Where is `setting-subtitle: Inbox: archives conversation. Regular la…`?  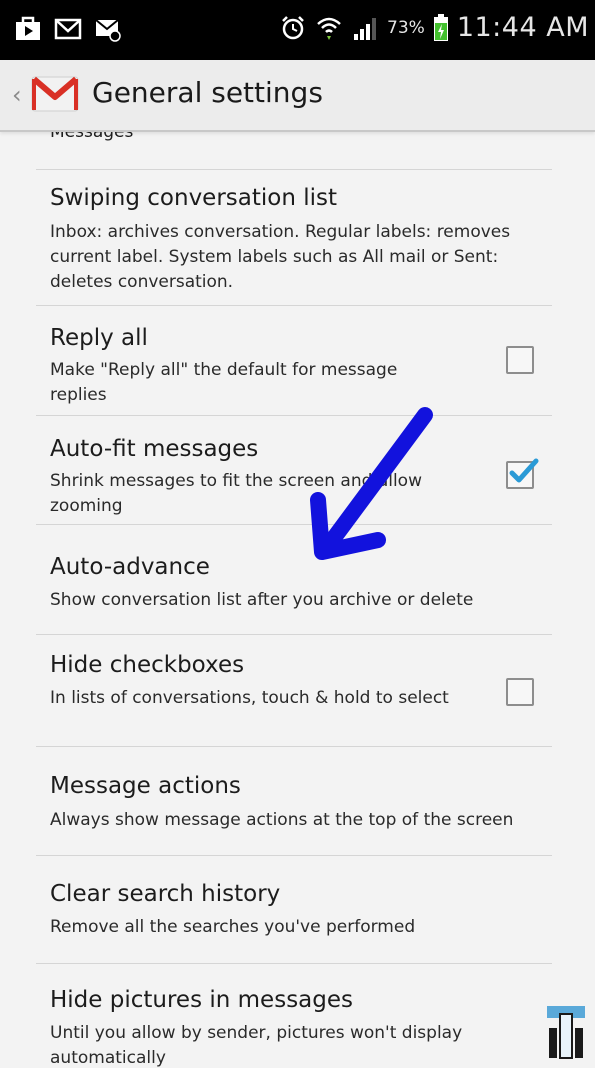 setting-subtitle: Inbox: archives conversation. Regular la… is located at coordinates (280, 257).